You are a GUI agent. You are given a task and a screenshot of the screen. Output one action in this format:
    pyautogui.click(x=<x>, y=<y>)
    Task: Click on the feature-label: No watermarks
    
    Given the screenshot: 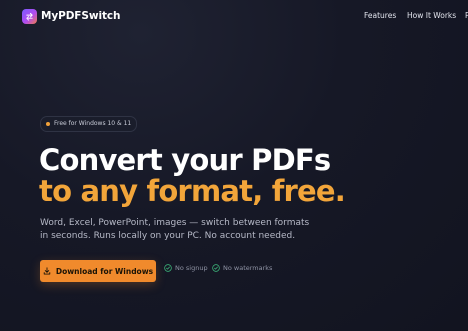 What is the action you would take?
    pyautogui.click(x=248, y=268)
    